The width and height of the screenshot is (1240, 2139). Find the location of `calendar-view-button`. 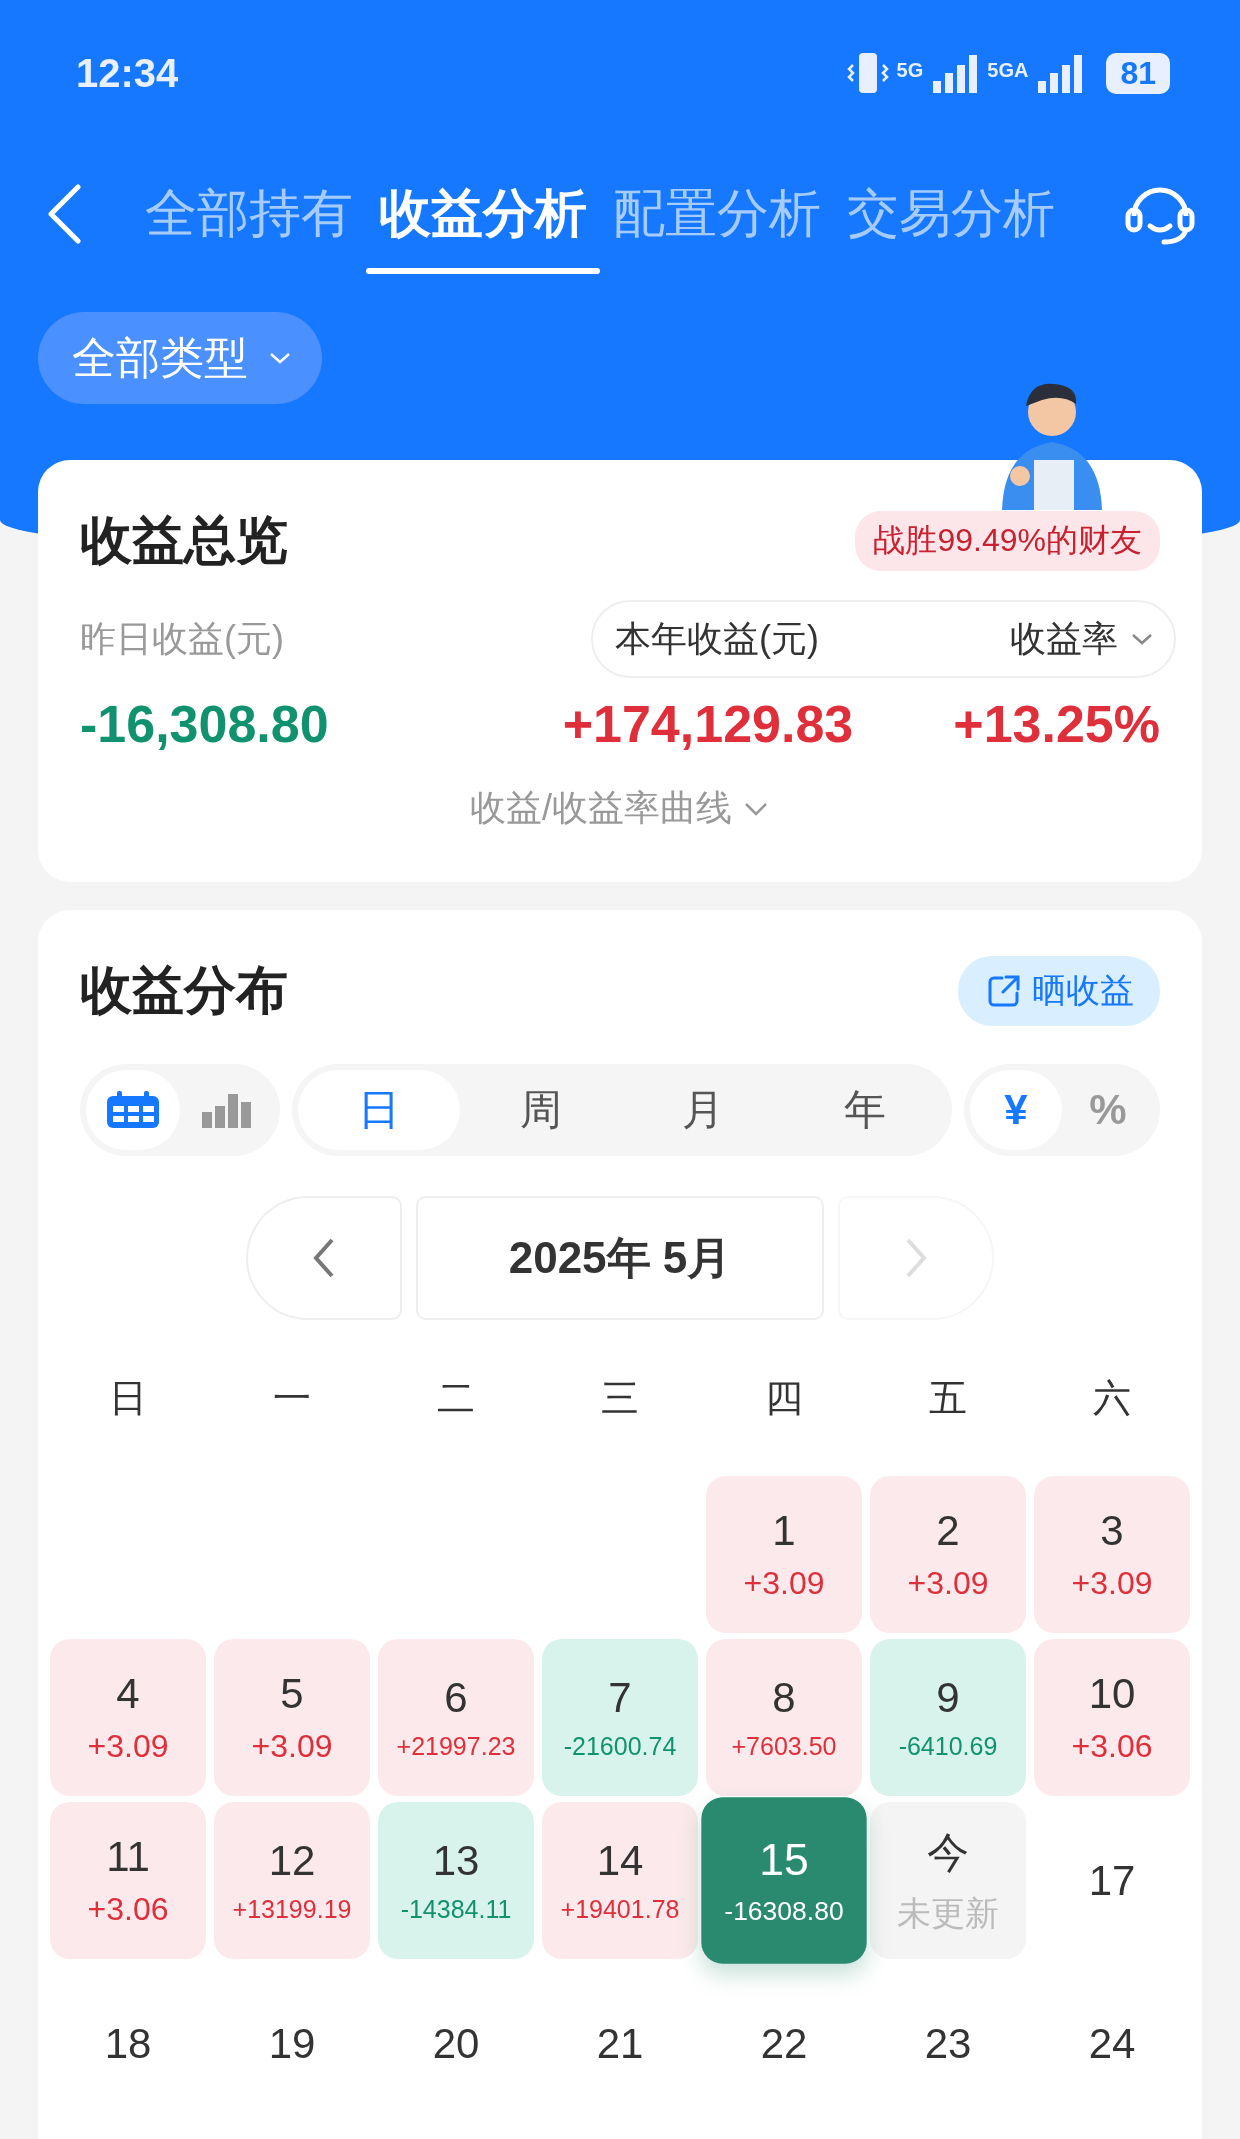

calendar-view-button is located at coordinates (133, 1110).